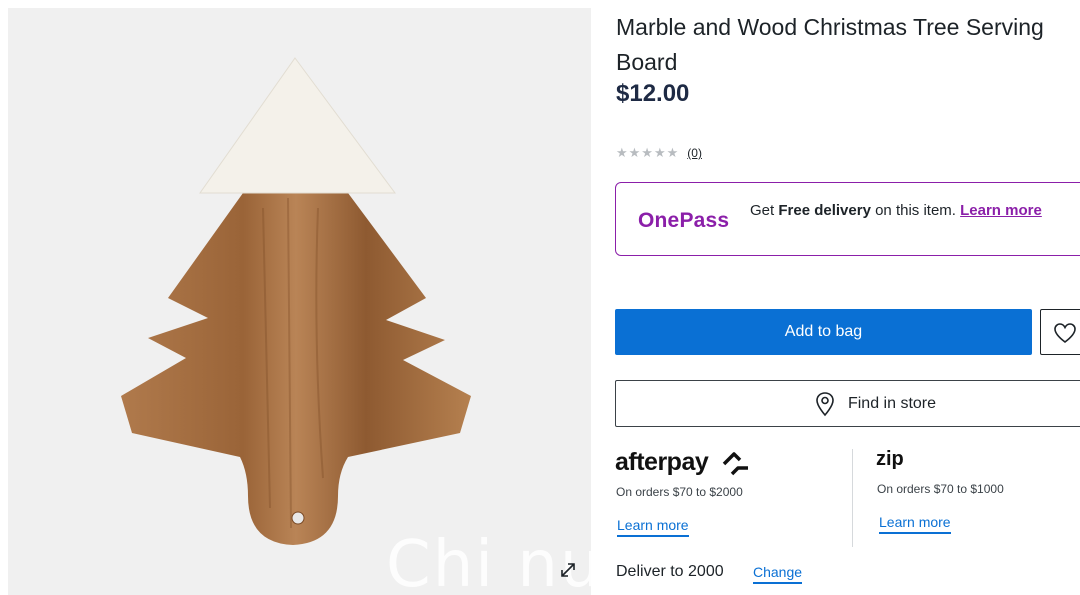 The width and height of the screenshot is (1080, 595). What do you see at coordinates (1065, 333) in the screenshot?
I see `heart-icon` at bounding box center [1065, 333].